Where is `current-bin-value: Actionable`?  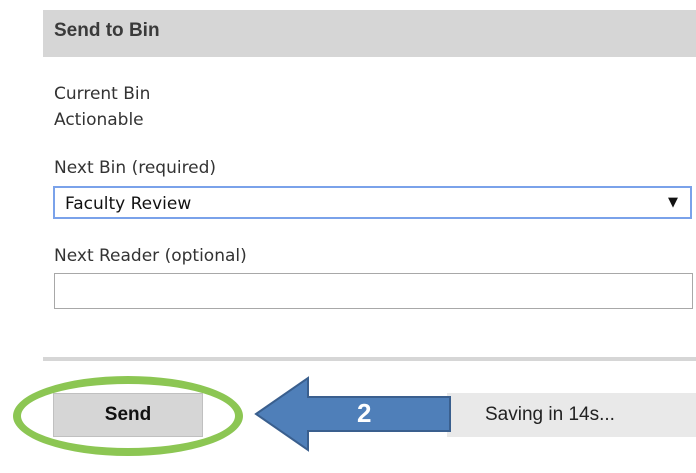 current-bin-value: Actionable is located at coordinates (99, 120).